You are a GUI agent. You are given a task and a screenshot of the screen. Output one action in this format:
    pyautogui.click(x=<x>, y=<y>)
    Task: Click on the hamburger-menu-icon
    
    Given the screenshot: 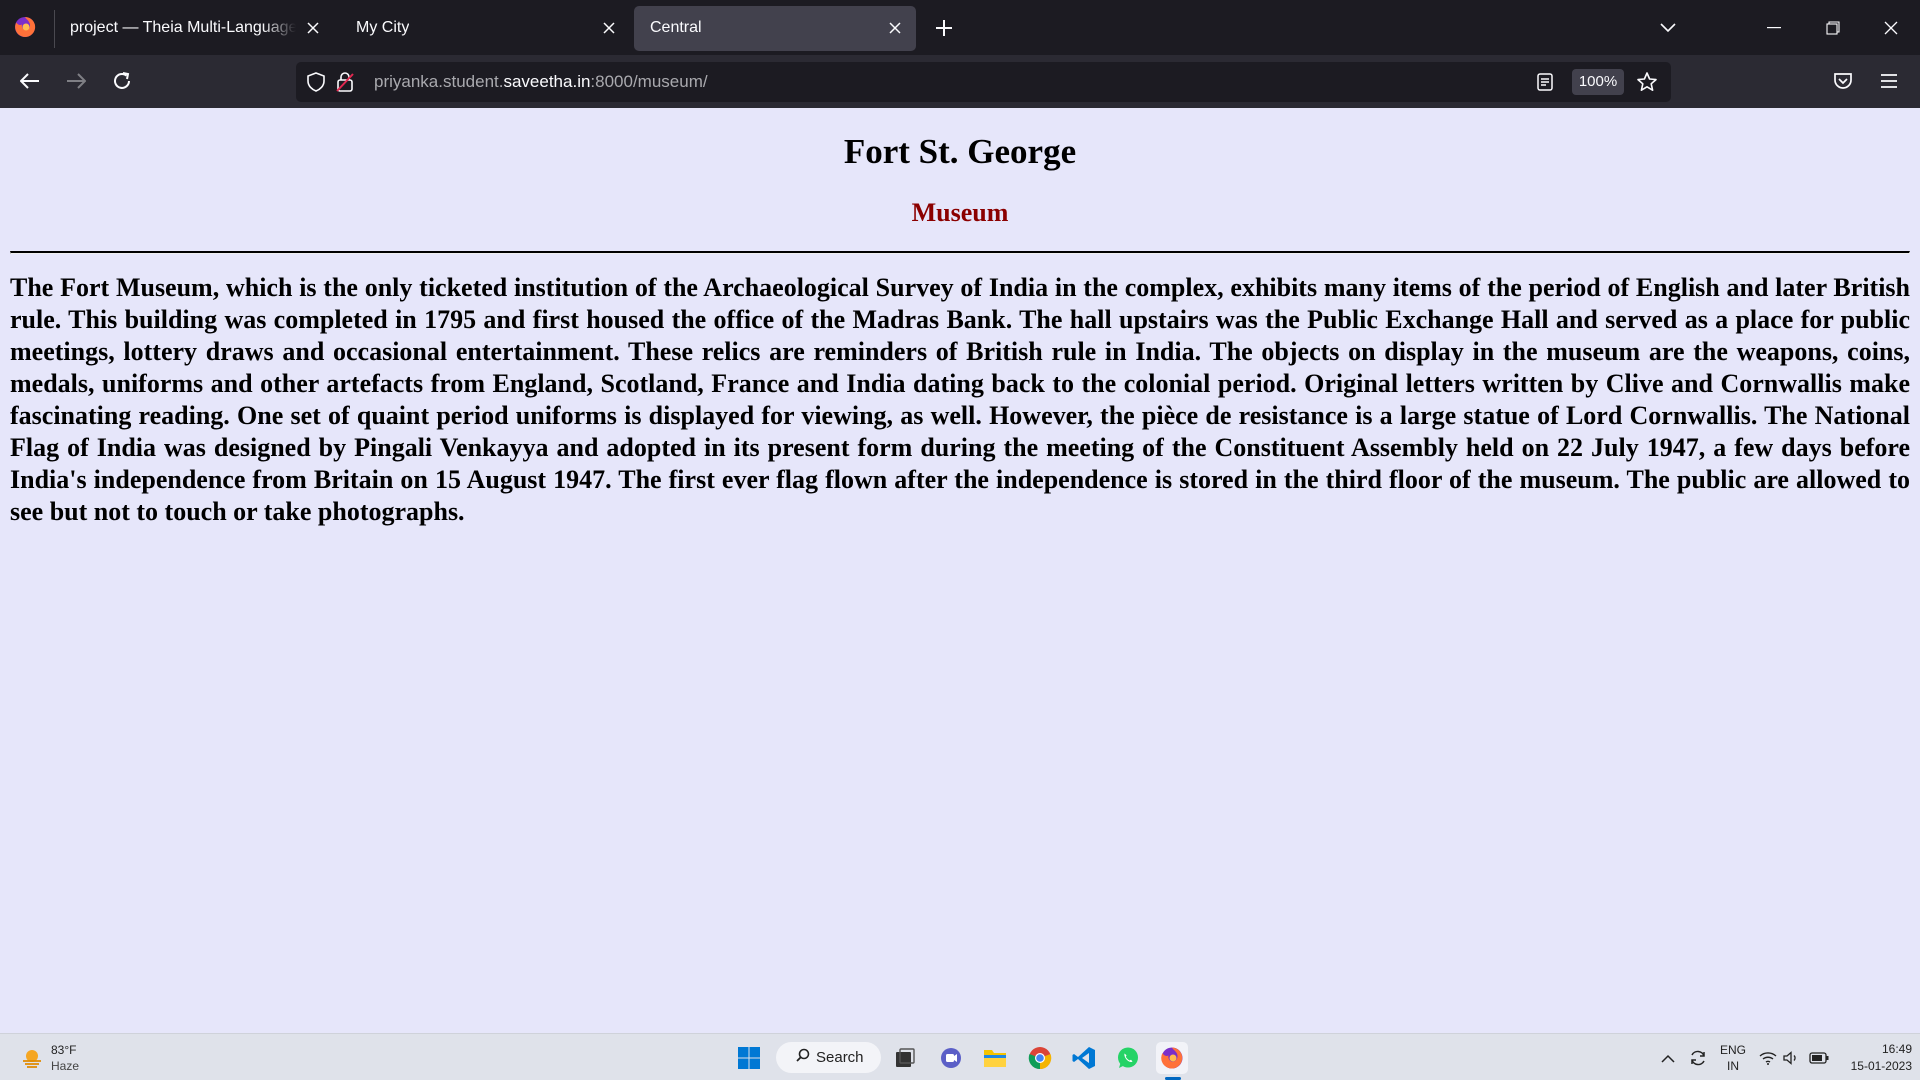 What is the action you would take?
    pyautogui.click(x=1889, y=81)
    